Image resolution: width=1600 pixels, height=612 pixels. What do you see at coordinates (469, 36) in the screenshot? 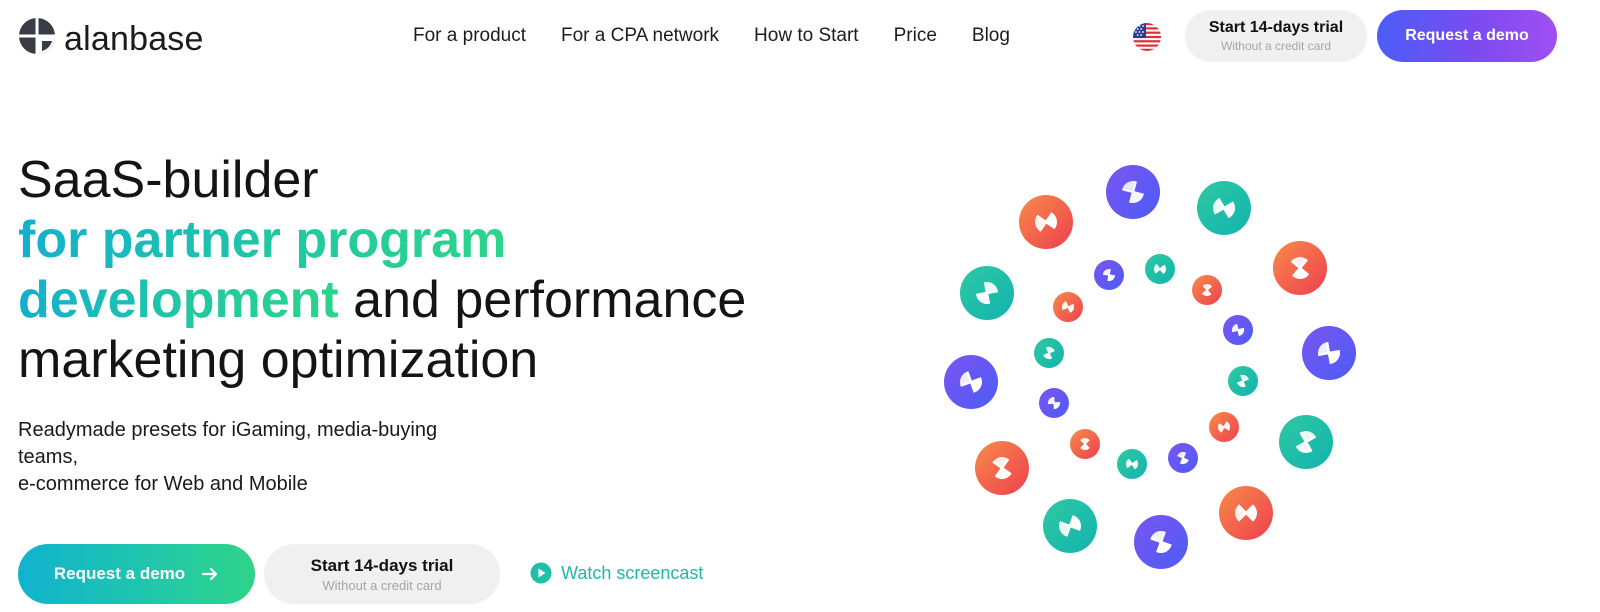
I see `nav-for-a-product: For a product` at bounding box center [469, 36].